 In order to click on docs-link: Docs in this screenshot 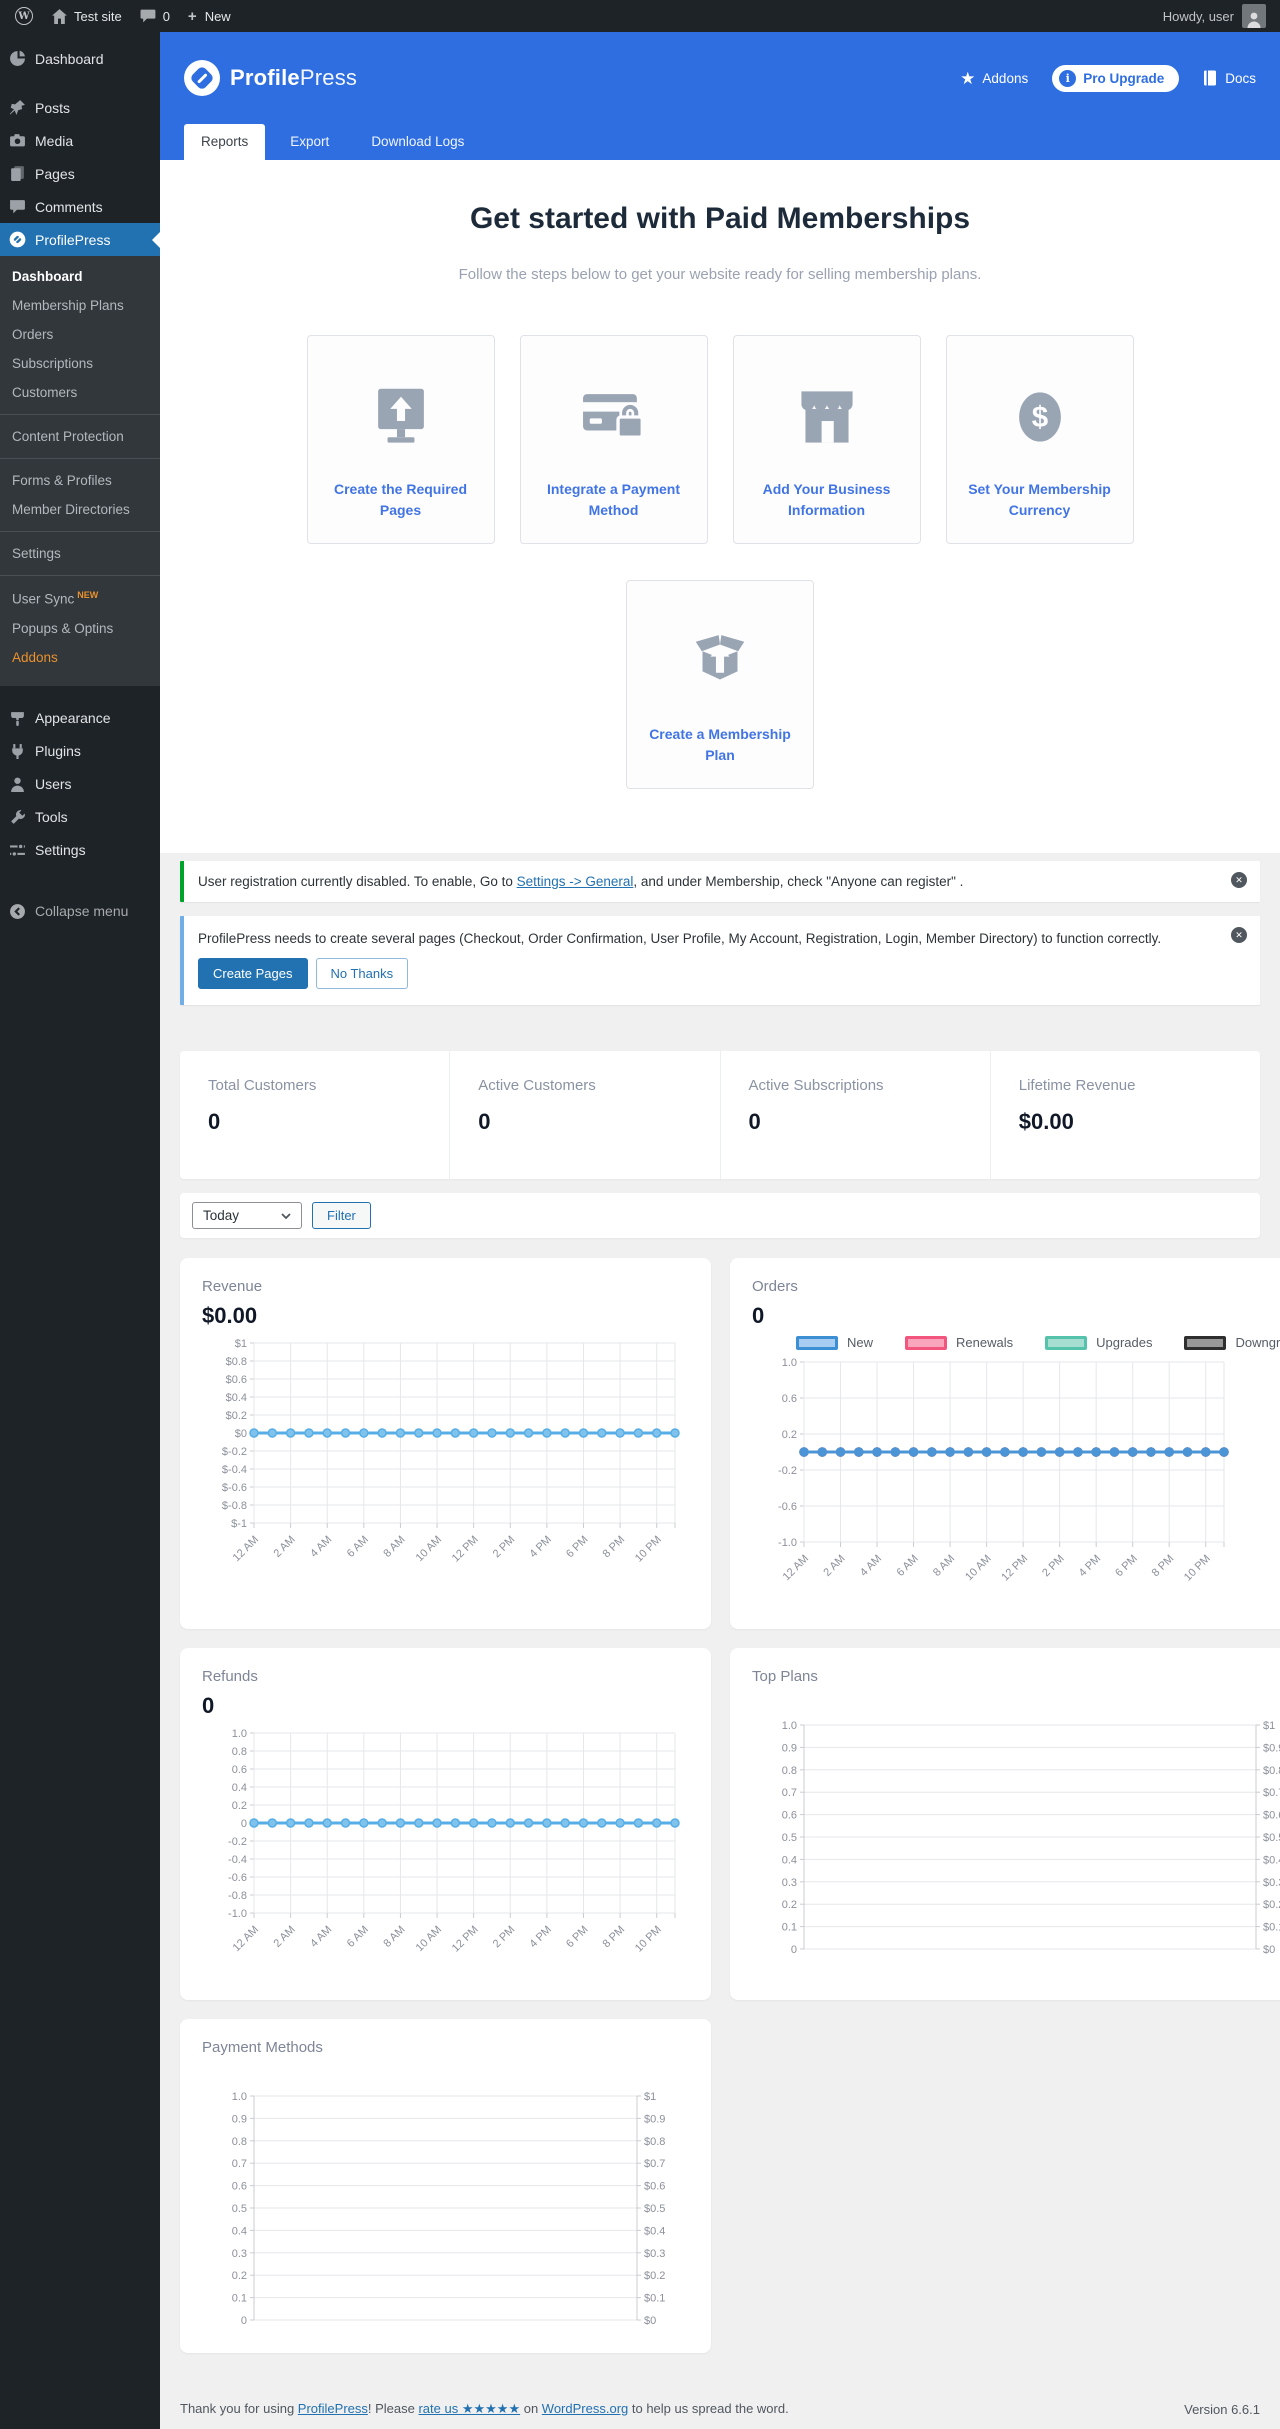, I will do `click(1229, 78)`.